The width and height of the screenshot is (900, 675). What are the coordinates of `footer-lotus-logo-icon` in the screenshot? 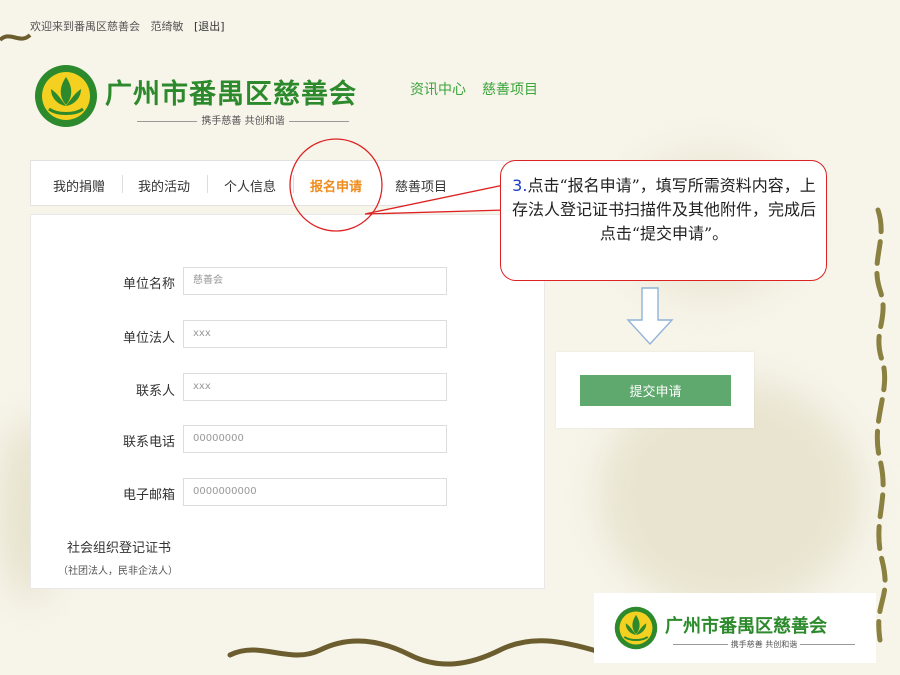 It's located at (636, 628).